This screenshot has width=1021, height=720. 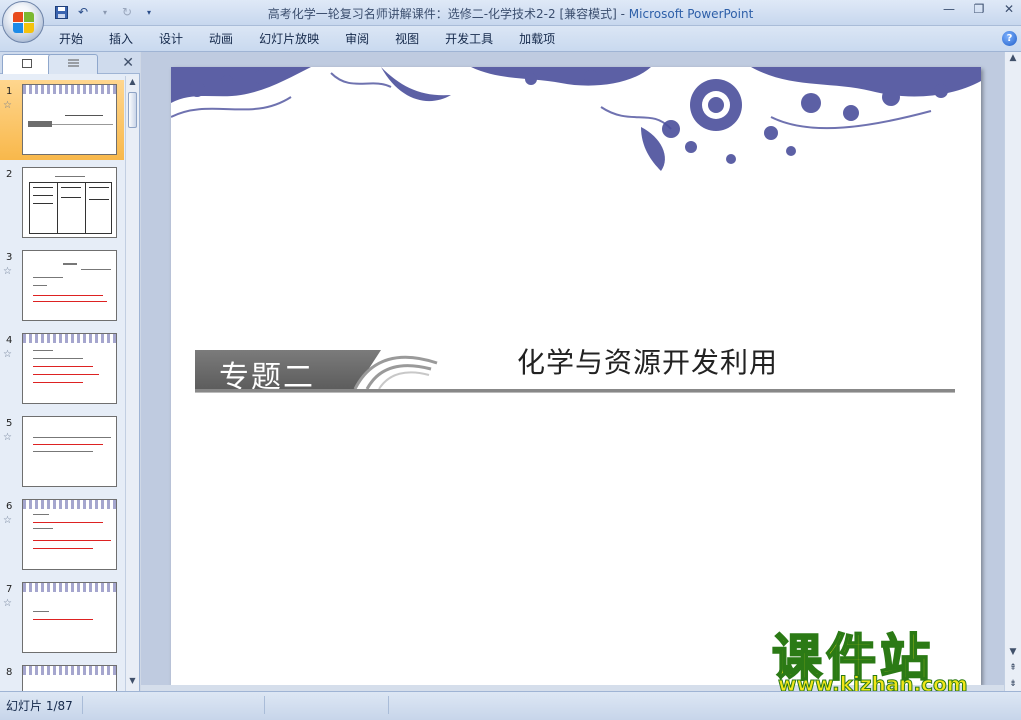 I want to click on tab-insert: 插入, so click(x=121, y=40).